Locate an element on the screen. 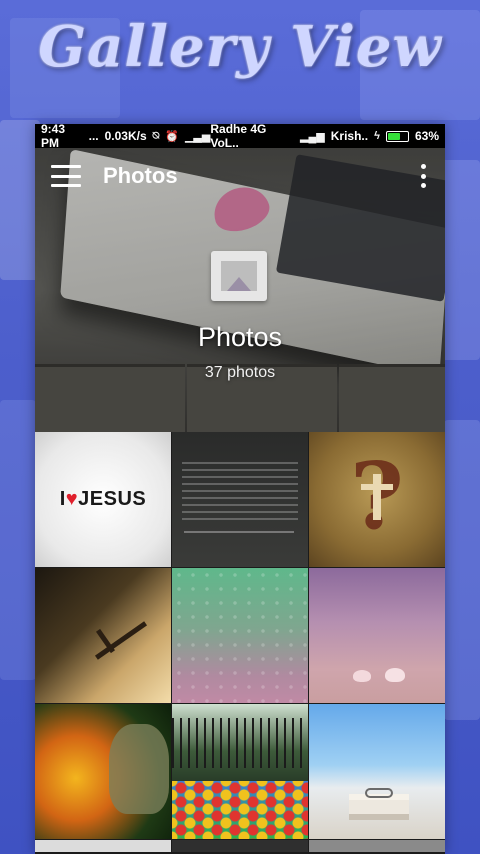 The height and width of the screenshot is (854, 480). status-network-speed: 0.03K/s is located at coordinates (125, 136).